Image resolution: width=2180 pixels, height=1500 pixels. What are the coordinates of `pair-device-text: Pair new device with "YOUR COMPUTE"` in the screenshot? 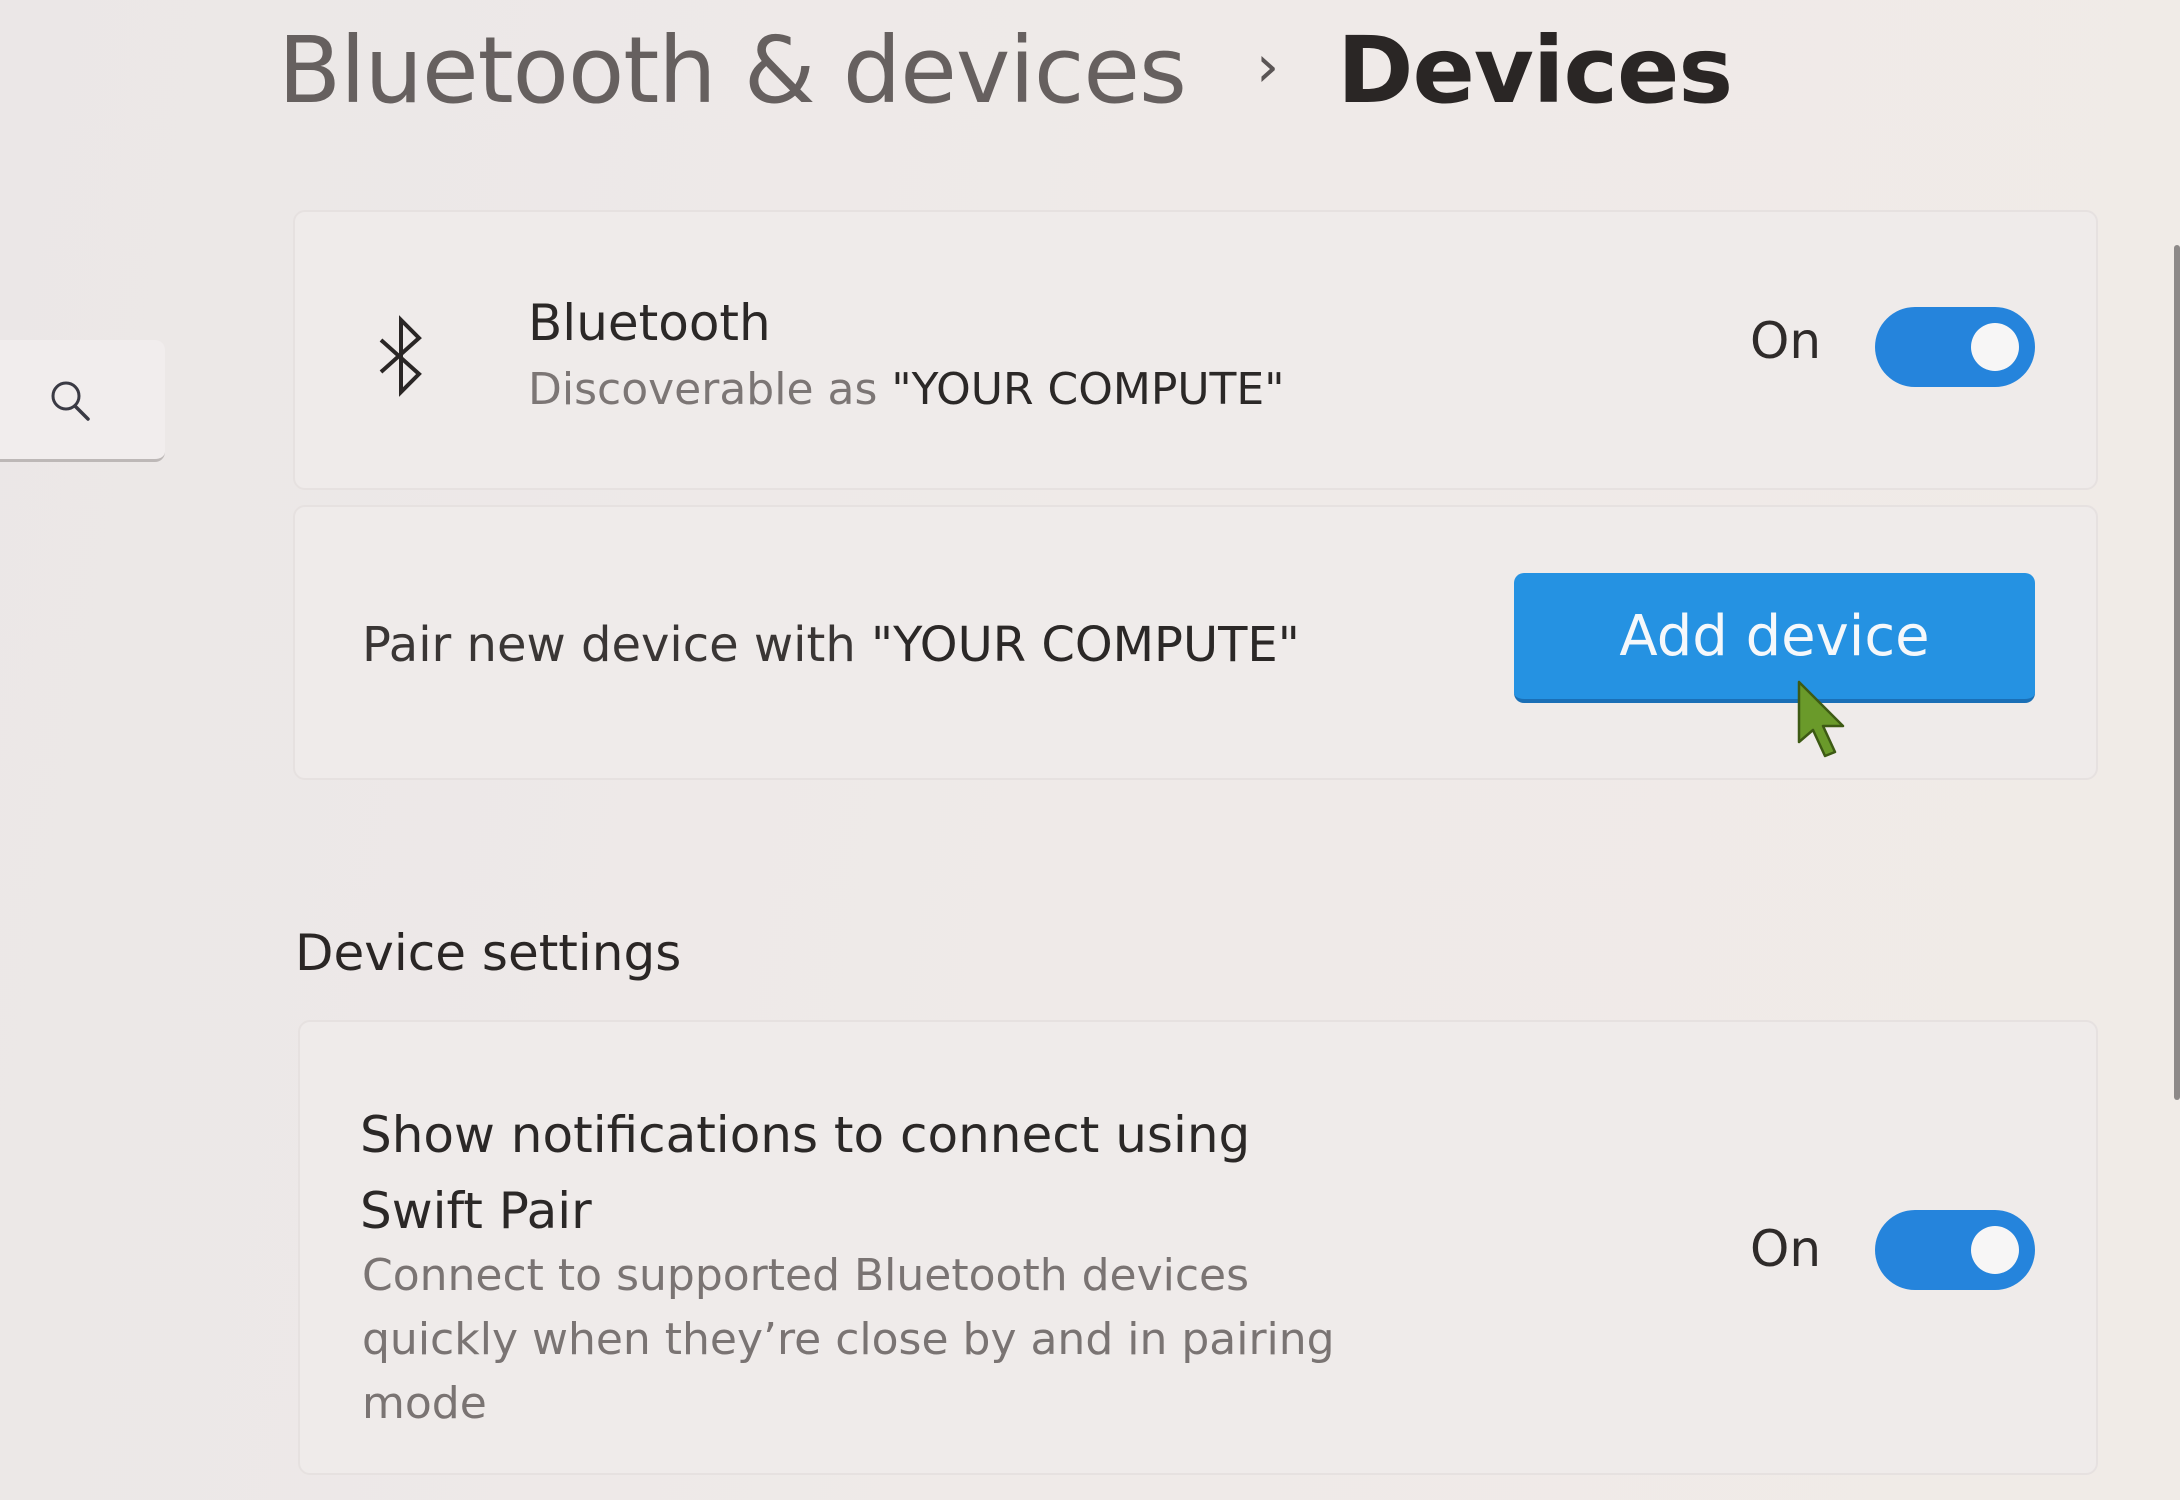 It's located at (831, 645).